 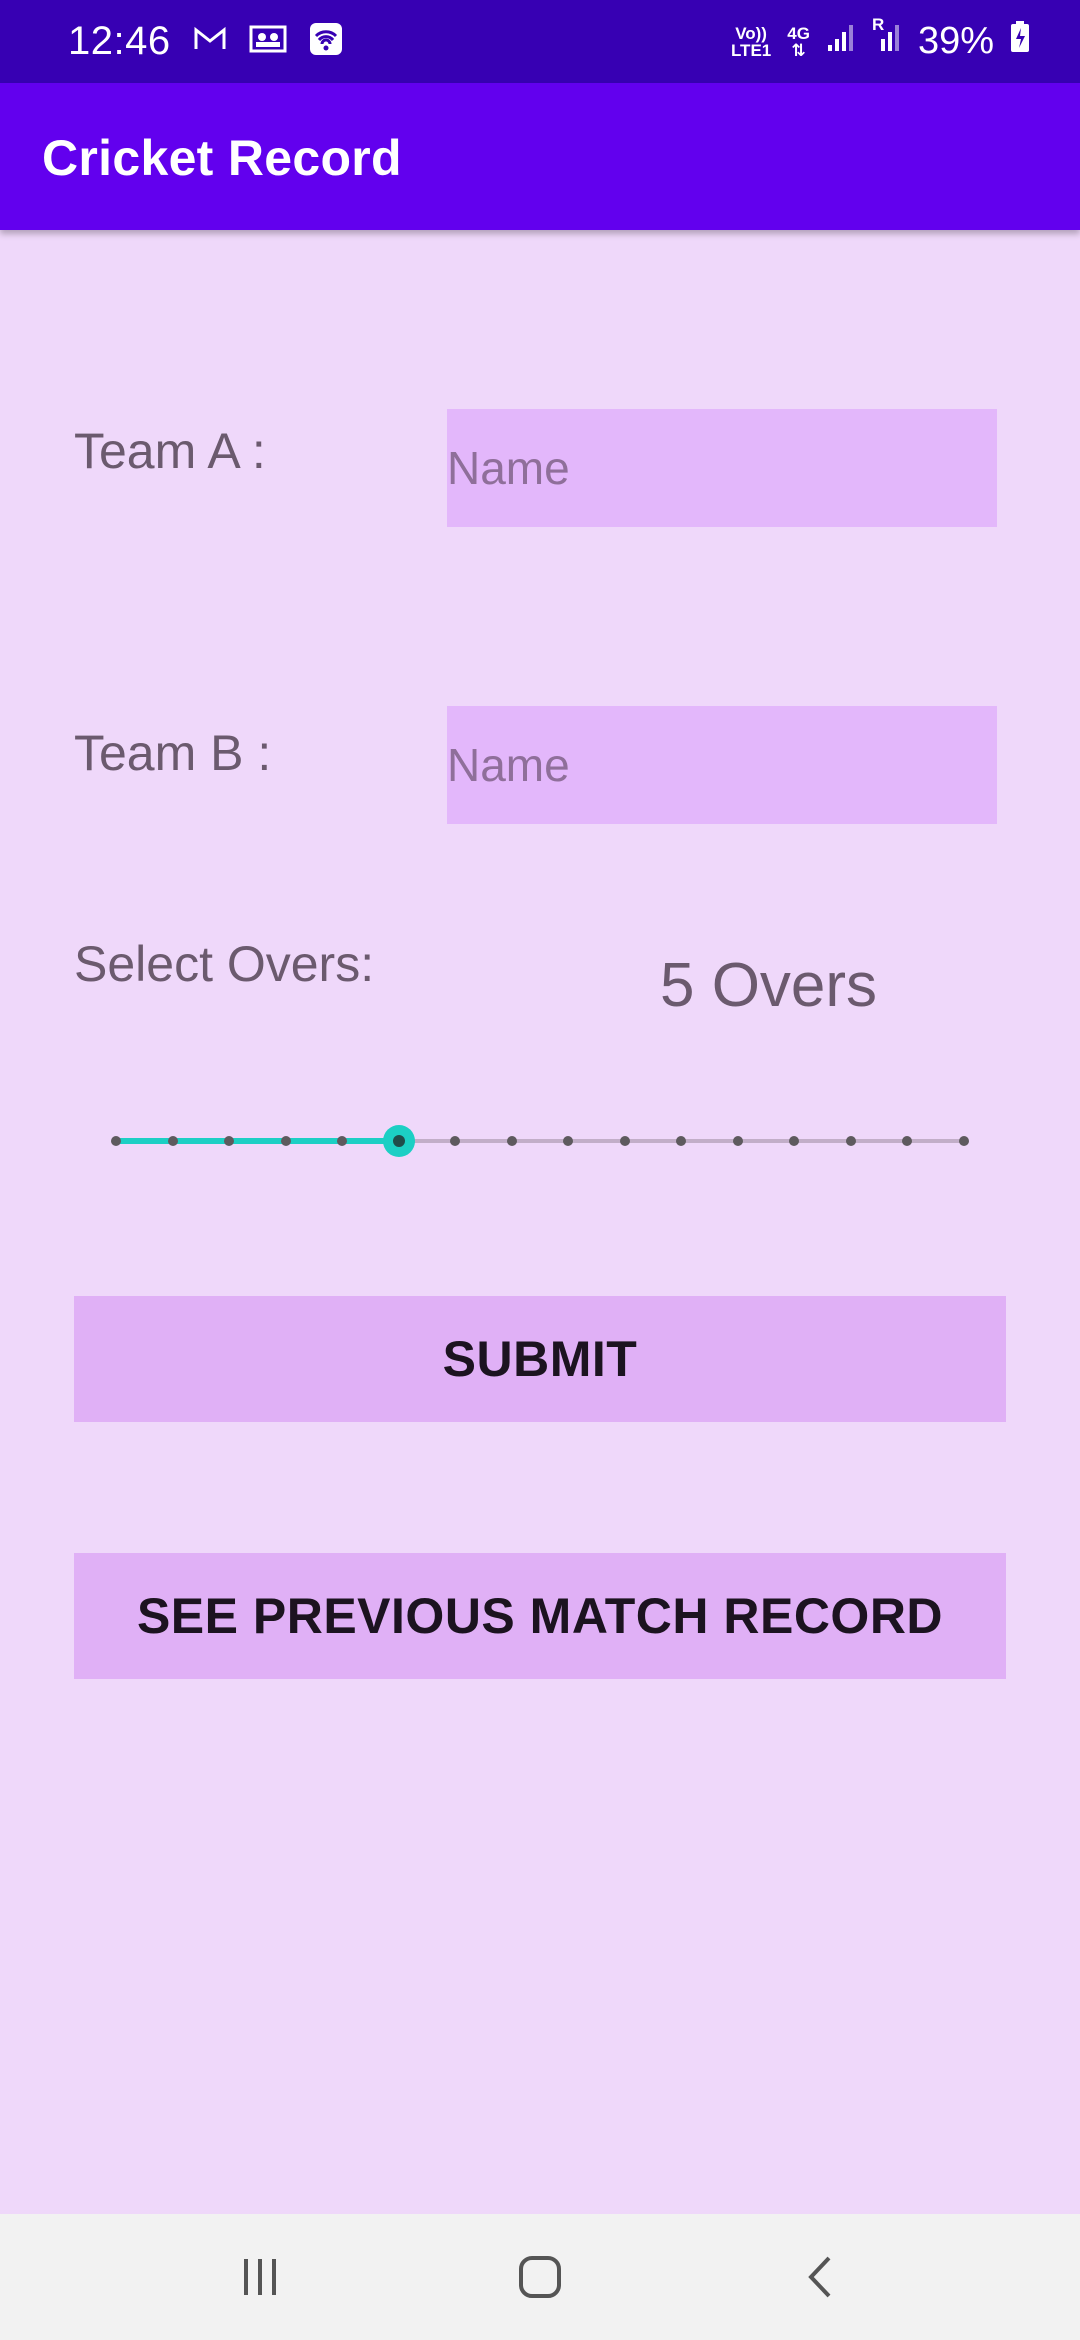 What do you see at coordinates (173, 753) in the screenshot?
I see `team-b-label: Team B :` at bounding box center [173, 753].